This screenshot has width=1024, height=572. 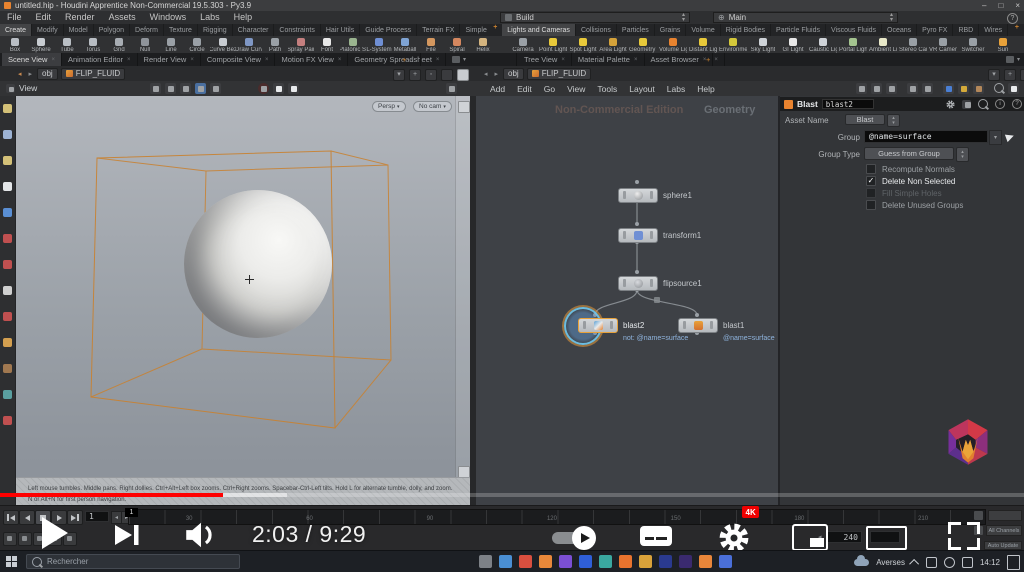 I want to click on group-type-dropdown: Guess from Group, so click(x=909, y=153).